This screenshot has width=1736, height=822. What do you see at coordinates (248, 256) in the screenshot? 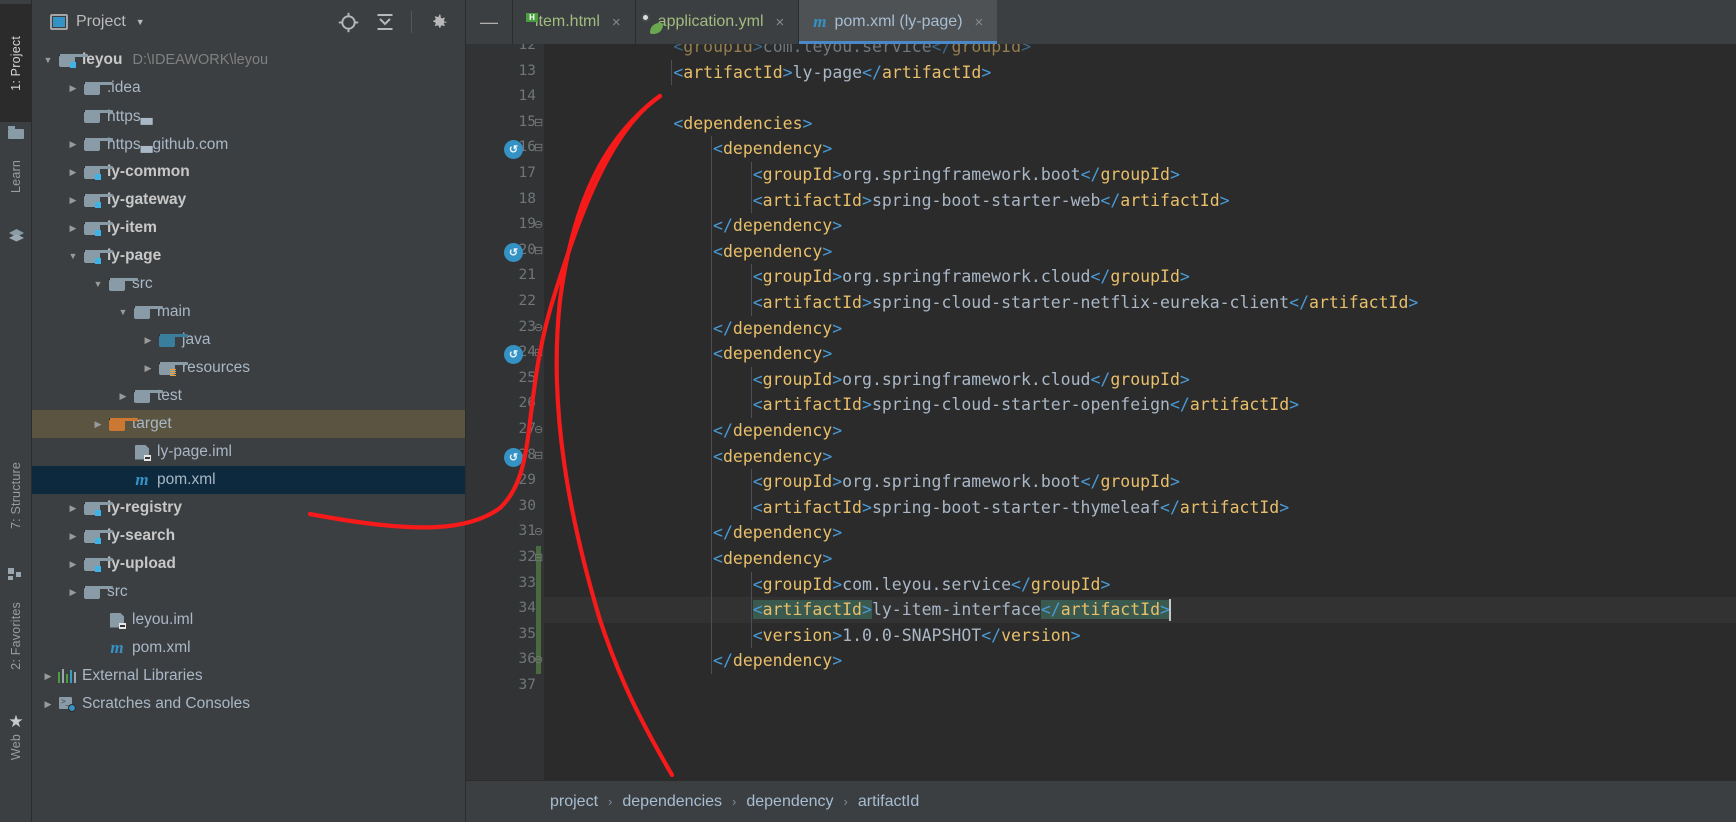
I see `tree-node-ly-page: ▼ ly-page` at bounding box center [248, 256].